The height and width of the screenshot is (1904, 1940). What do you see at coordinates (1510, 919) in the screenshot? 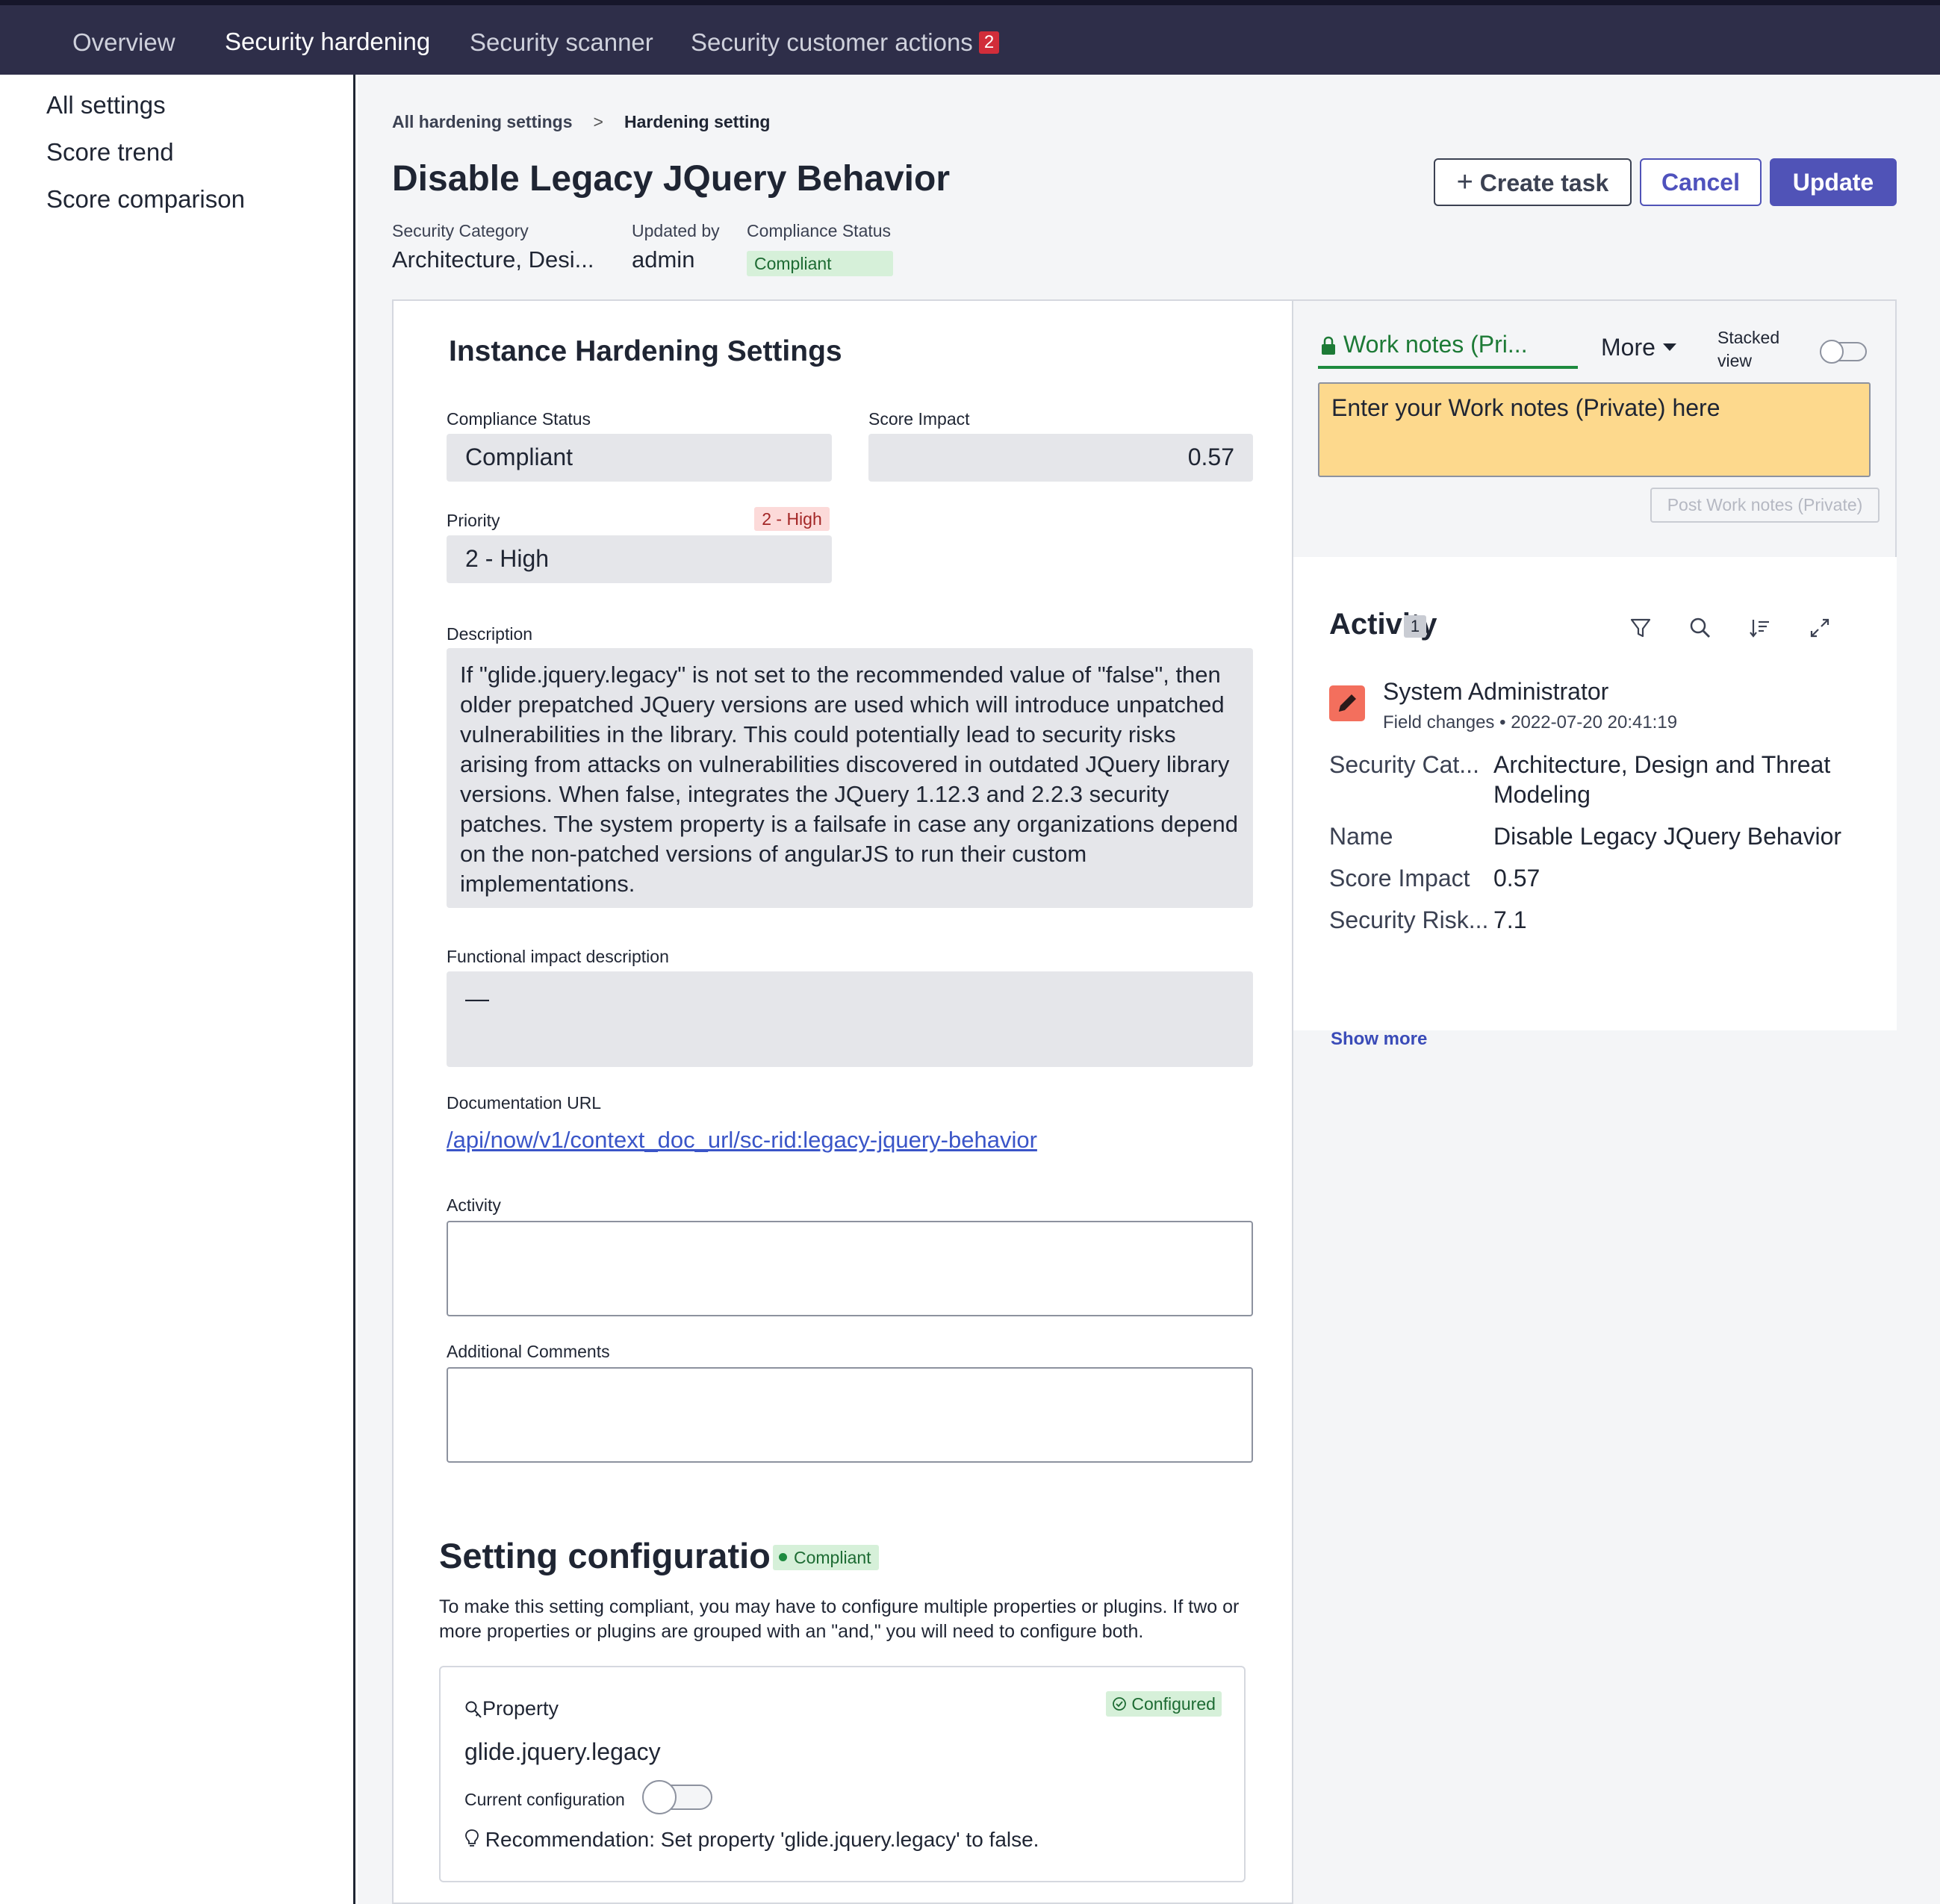
I see `activity-field-value: 7.1` at bounding box center [1510, 919].